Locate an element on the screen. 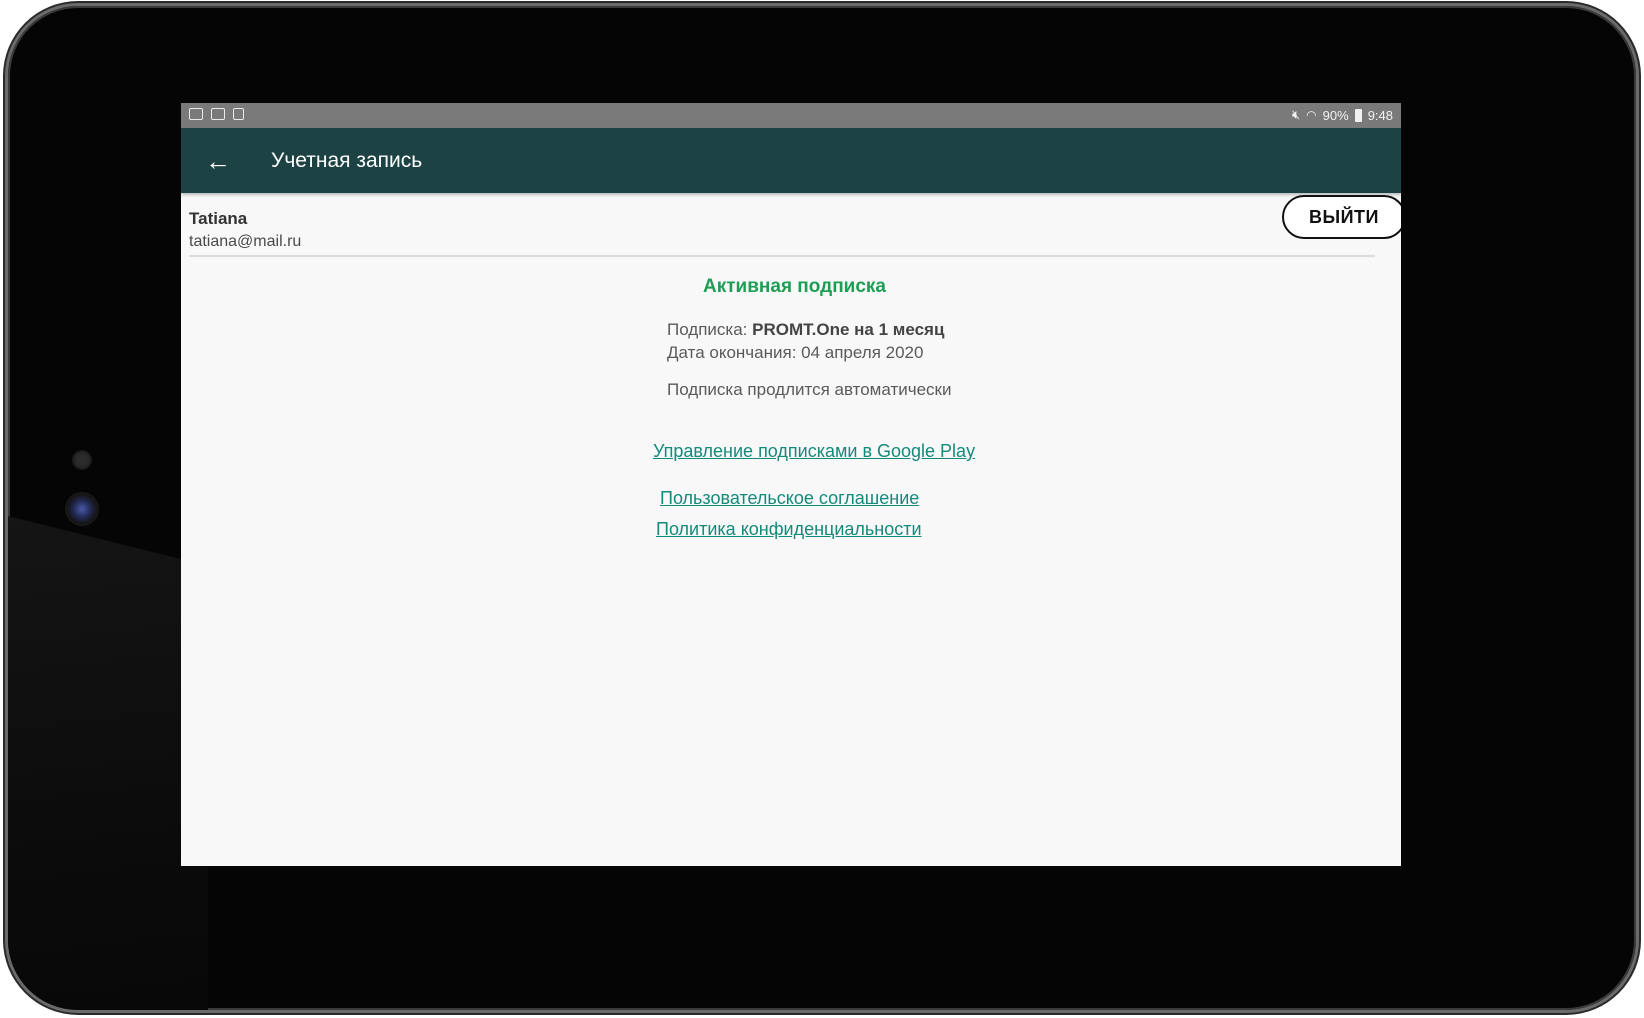  subscription-plan-value: PROMT.One на 1 месяц is located at coordinates (848, 329).